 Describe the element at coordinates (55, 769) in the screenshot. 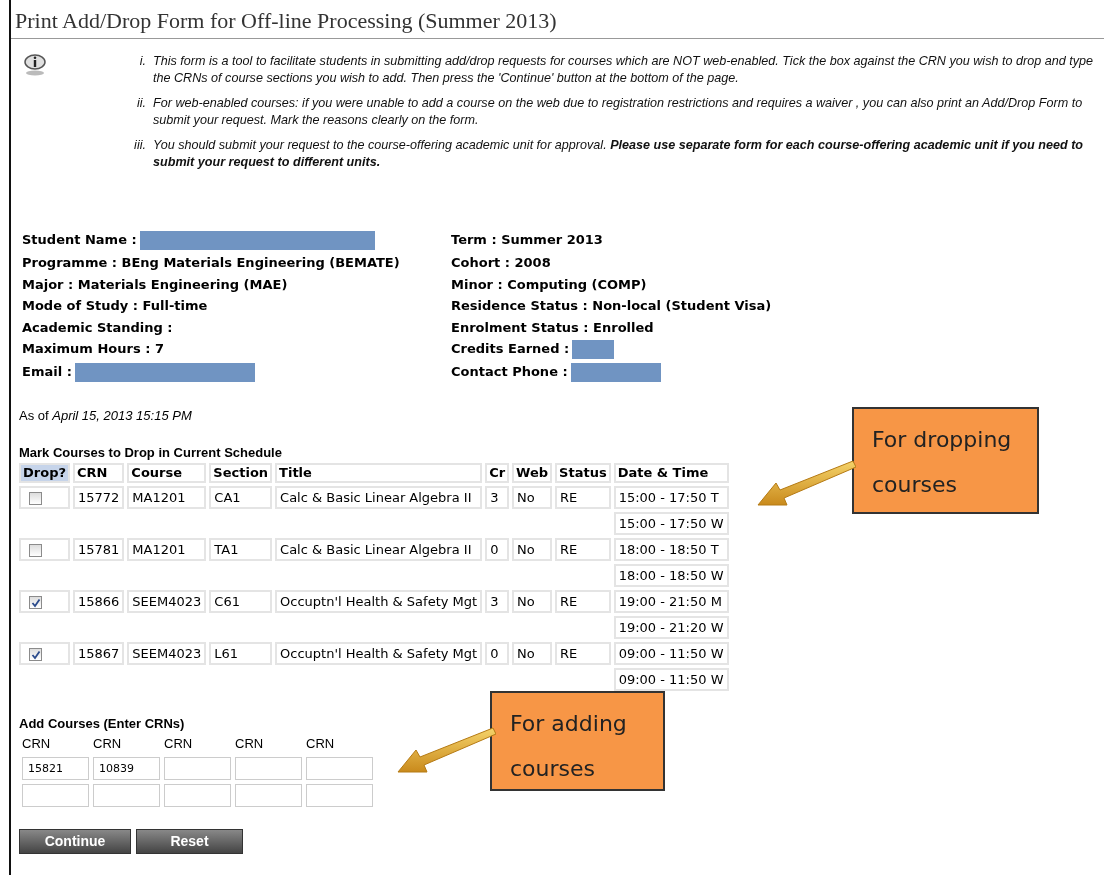

I see `crn-input-field: 15821` at that location.